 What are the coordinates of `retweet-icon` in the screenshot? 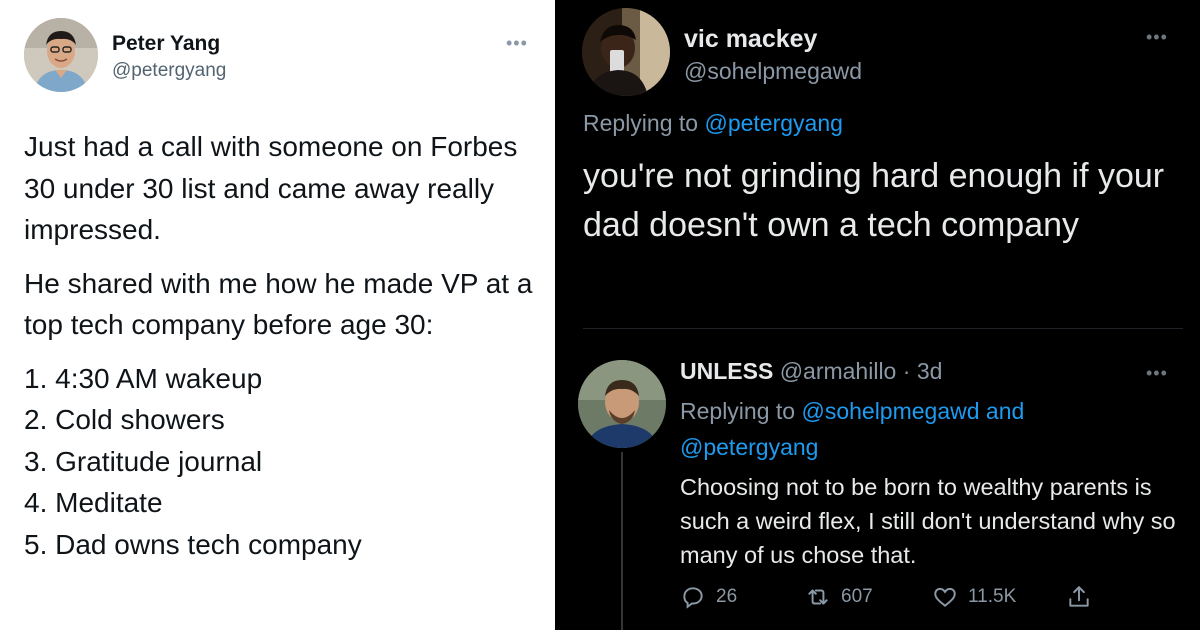 It's located at (818, 597).